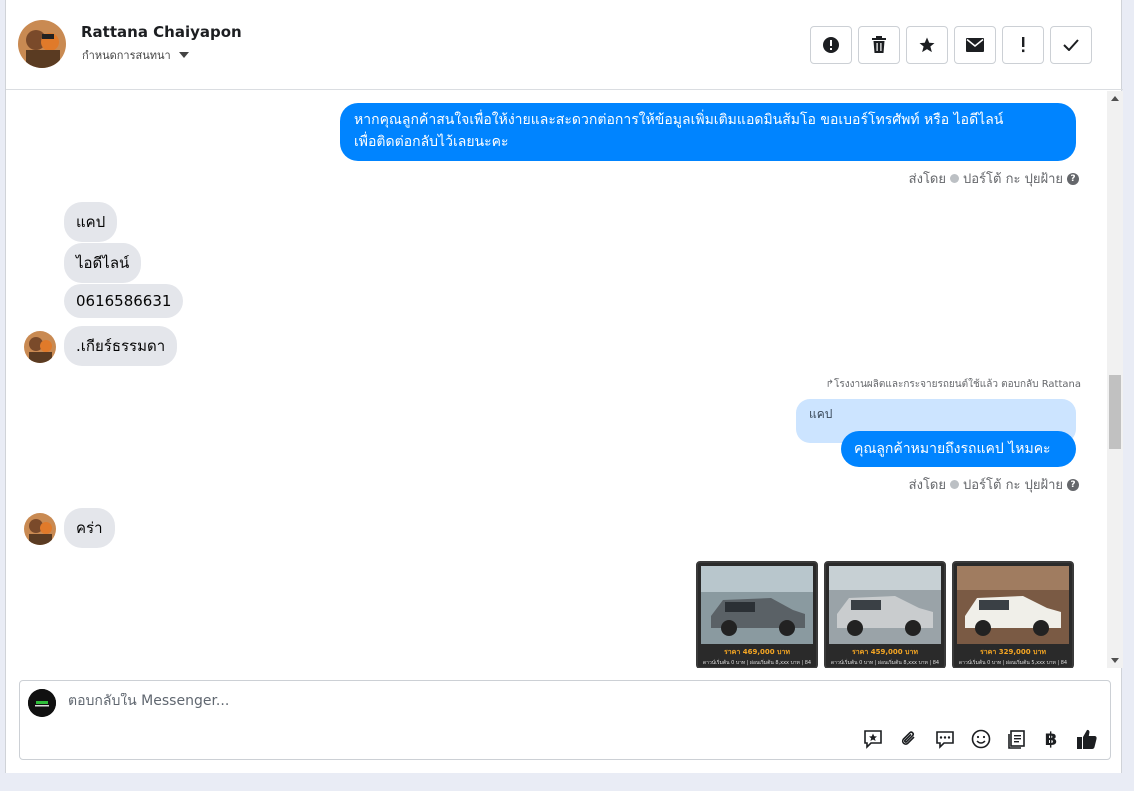  I want to click on reply-icon: ↱, so click(829, 384).